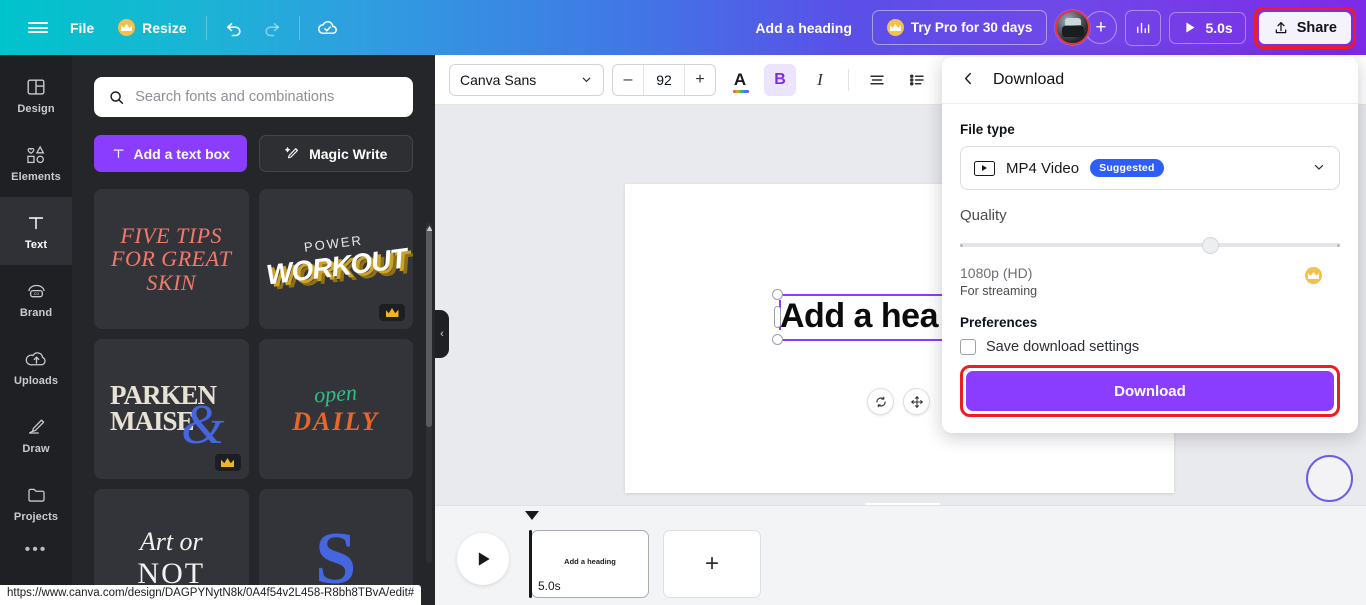  I want to click on sidebar-item-draw: Draw, so click(36, 435).